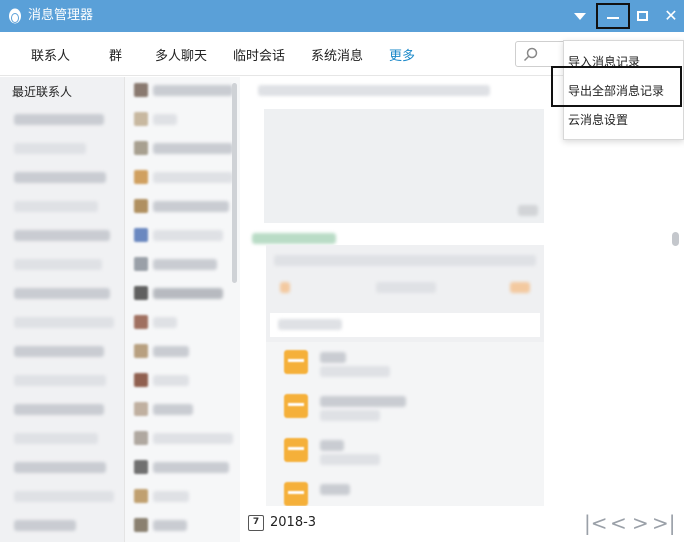 The width and height of the screenshot is (684, 542). What do you see at coordinates (406, 287) in the screenshot?
I see `file-card-title` at bounding box center [406, 287].